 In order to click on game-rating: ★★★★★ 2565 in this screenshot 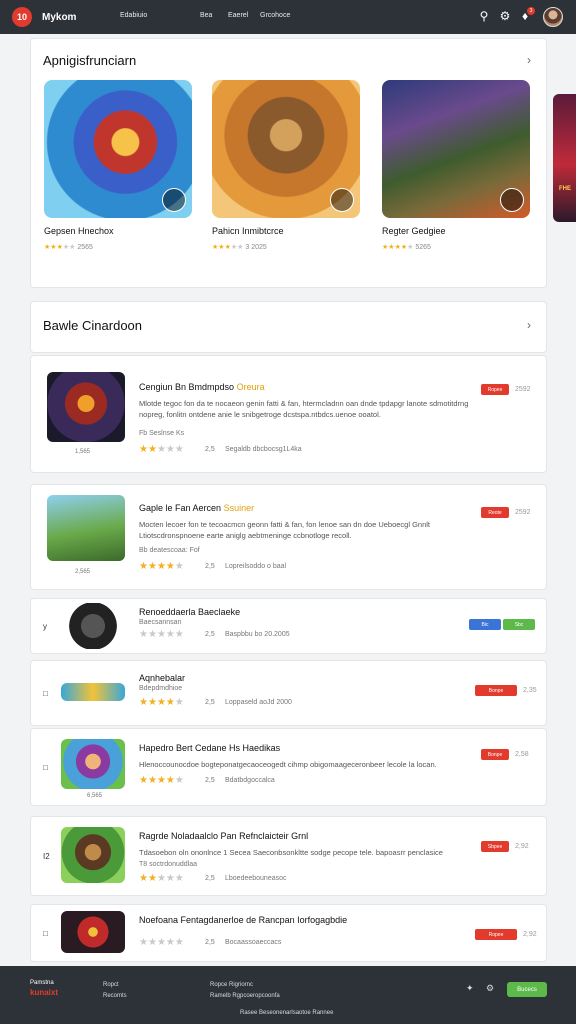, I will do `click(68, 247)`.